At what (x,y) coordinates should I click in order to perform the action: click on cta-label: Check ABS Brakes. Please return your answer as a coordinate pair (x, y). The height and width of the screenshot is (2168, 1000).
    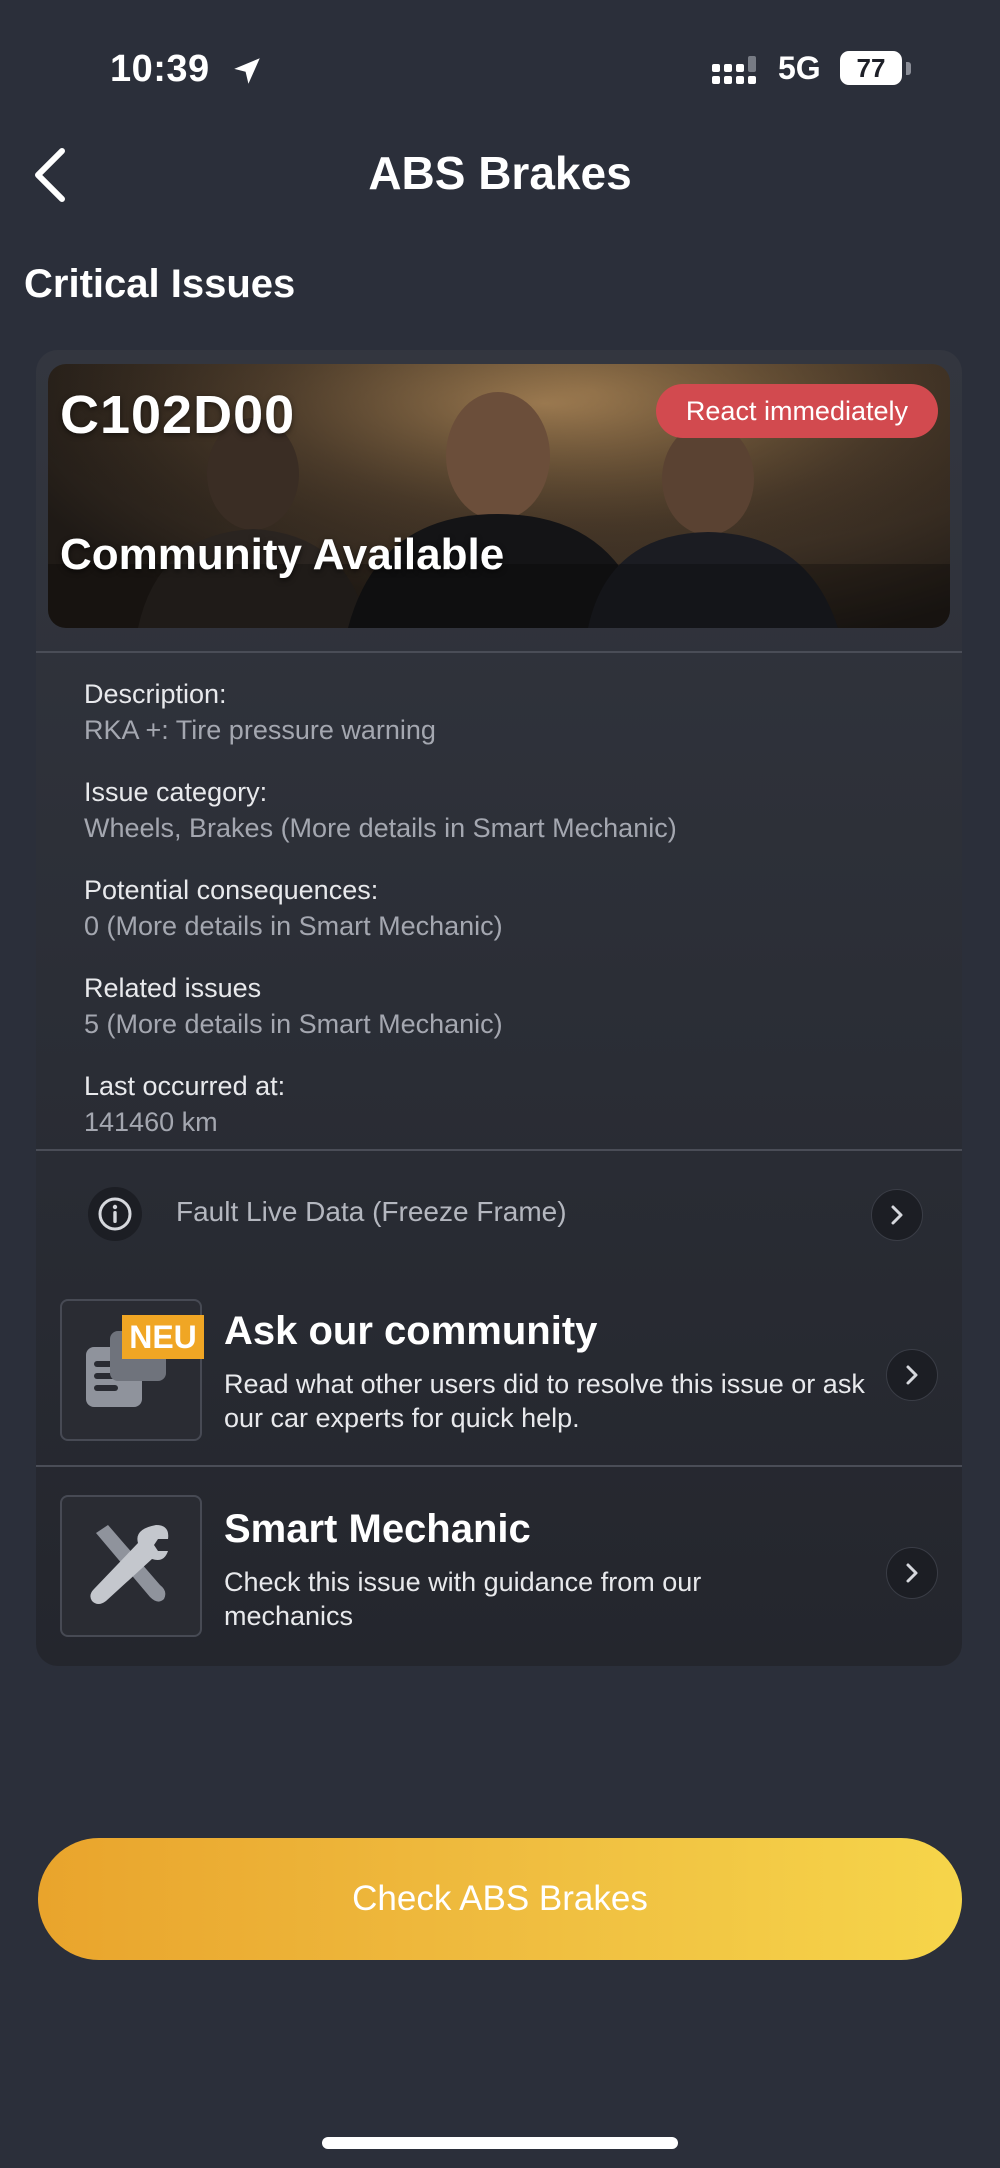
    Looking at the image, I should click on (500, 1898).